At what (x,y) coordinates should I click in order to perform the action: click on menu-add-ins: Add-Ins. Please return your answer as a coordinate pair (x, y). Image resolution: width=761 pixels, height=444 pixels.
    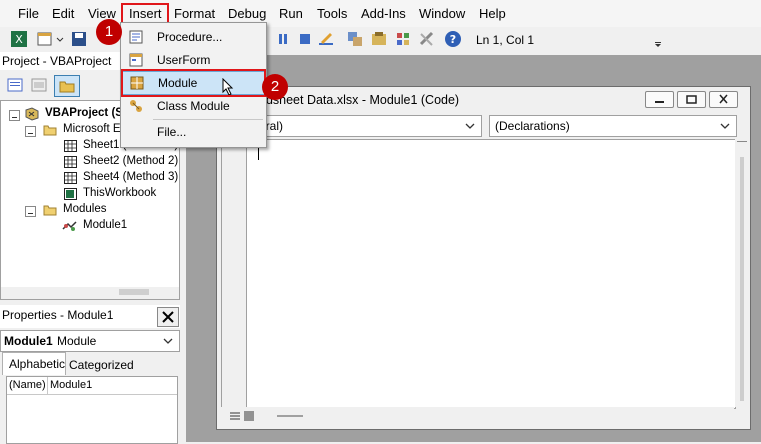
    Looking at the image, I should click on (383, 13).